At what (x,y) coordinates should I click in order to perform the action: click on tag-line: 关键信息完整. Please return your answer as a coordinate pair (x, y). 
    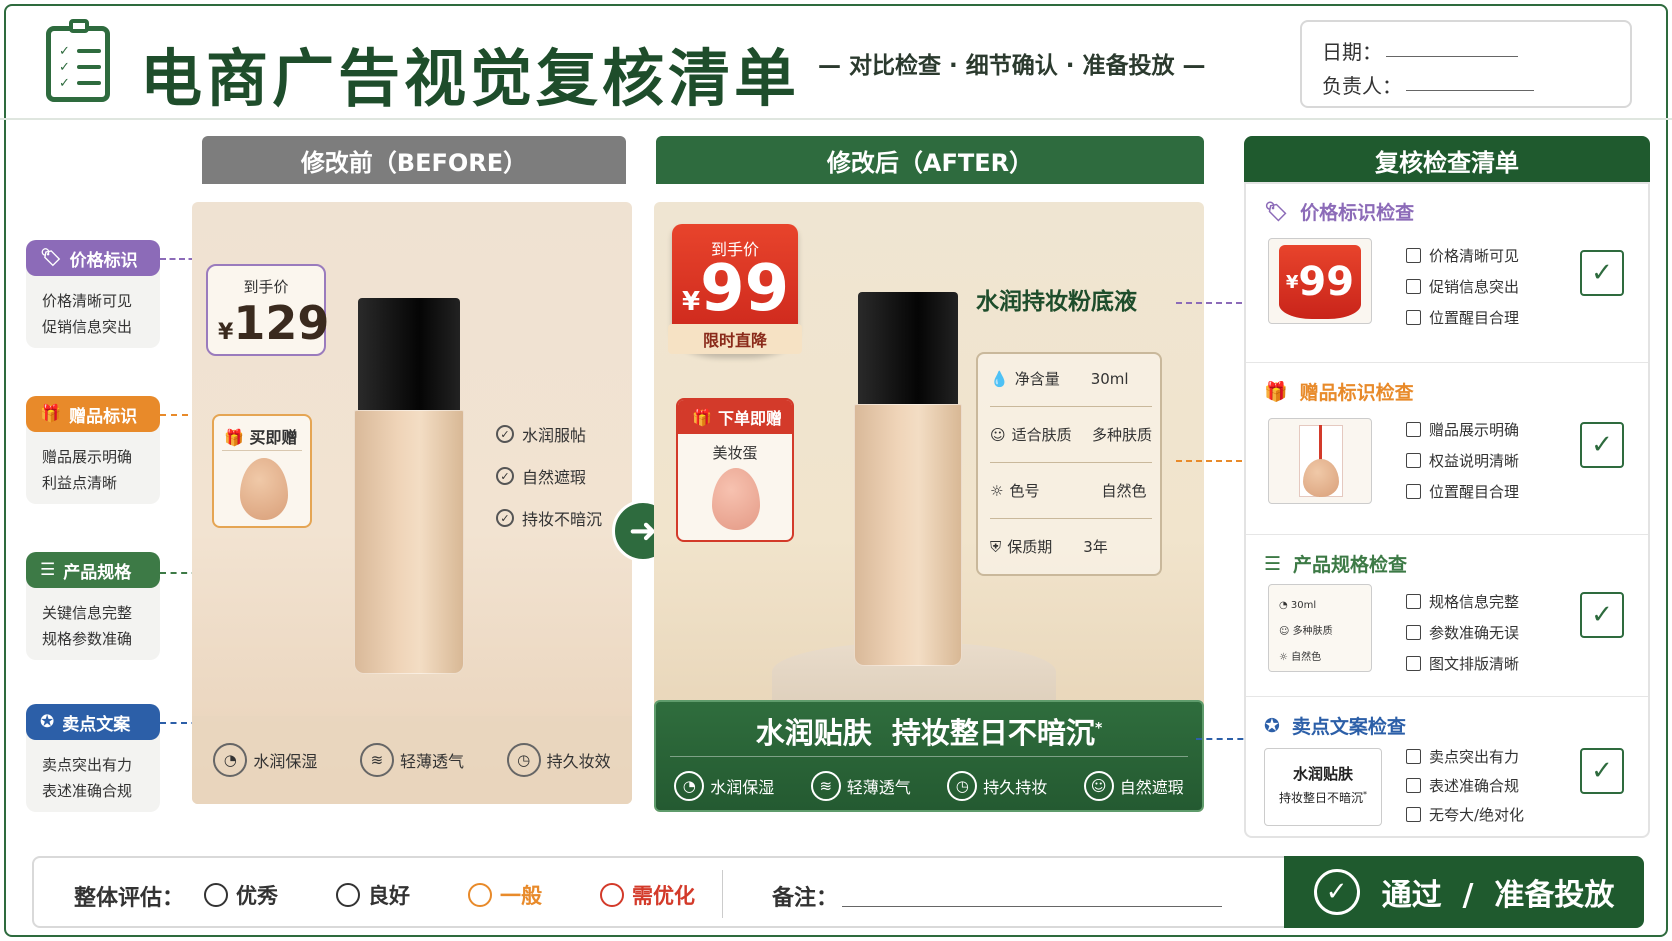
    Looking at the image, I should click on (87, 613).